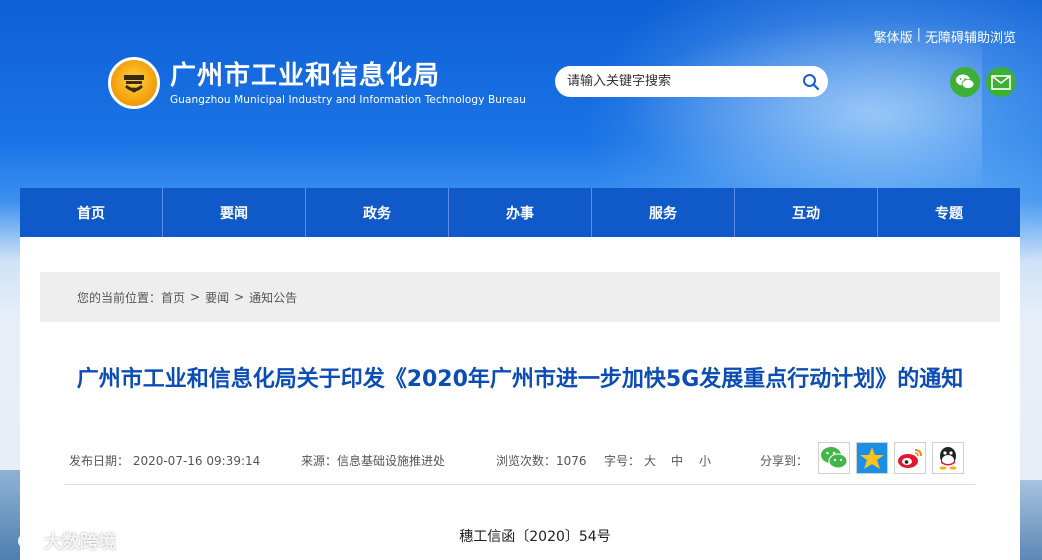 This screenshot has height=560, width=1042. What do you see at coordinates (119, 297) in the screenshot?
I see `breadcrumb-prefix: 您的当前位置：` at bounding box center [119, 297].